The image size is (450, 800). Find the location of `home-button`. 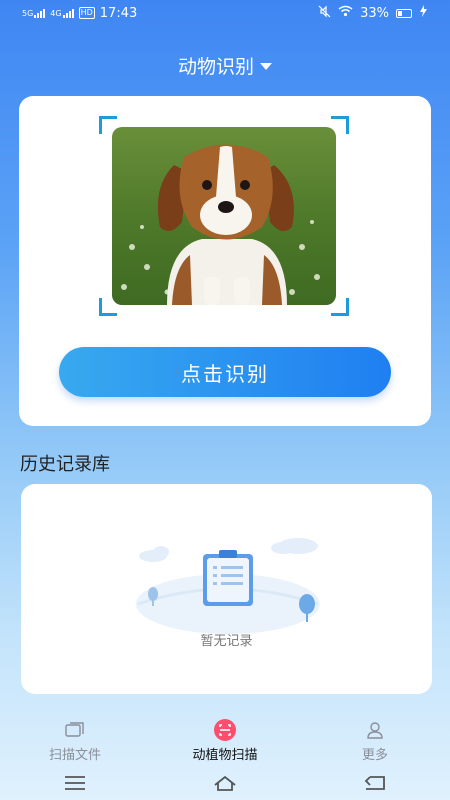

home-button is located at coordinates (225, 783).